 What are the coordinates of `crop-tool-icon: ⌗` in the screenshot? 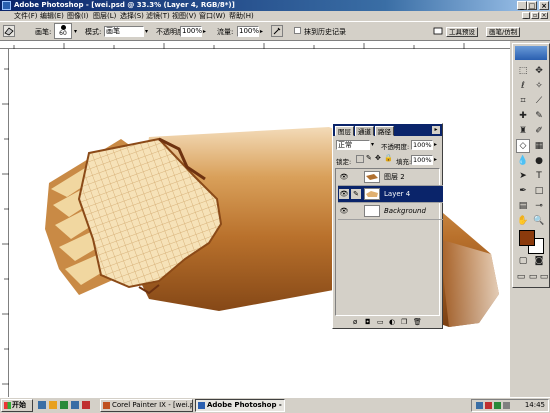 It's located at (523, 101).